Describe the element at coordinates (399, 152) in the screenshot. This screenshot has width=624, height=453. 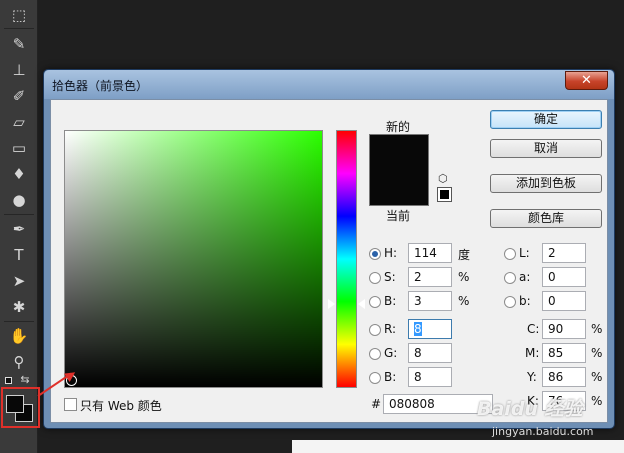
I see `new-color-swatch` at that location.